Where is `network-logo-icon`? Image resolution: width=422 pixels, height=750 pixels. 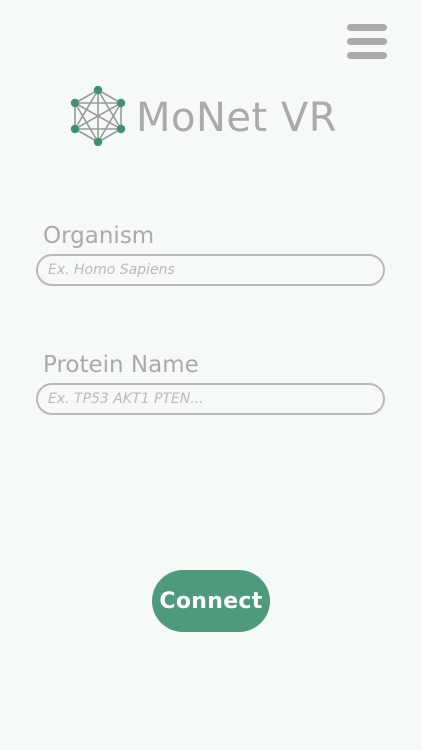
network-logo-icon is located at coordinates (98, 116).